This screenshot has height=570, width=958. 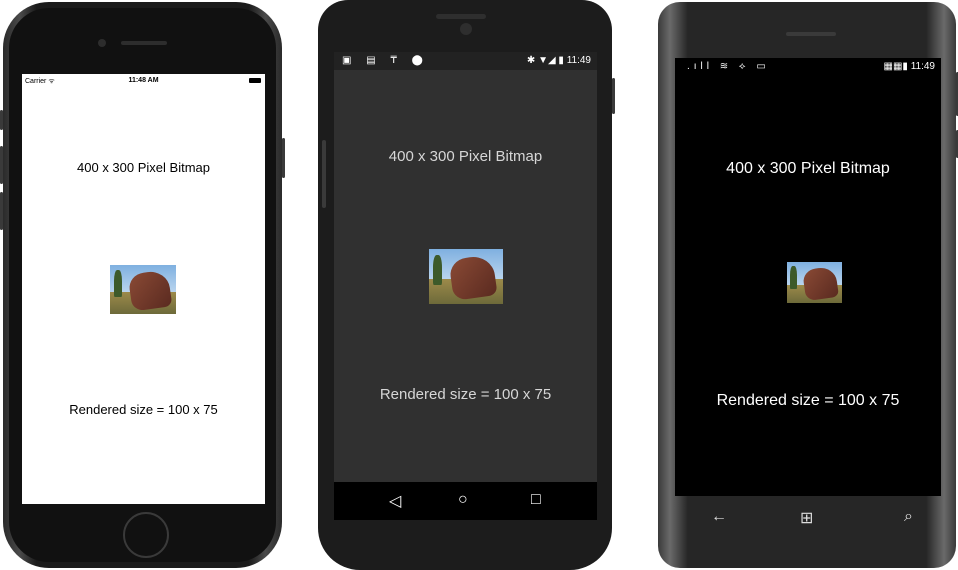 I want to click on windows-start-icon: ⊞, so click(x=806, y=518).